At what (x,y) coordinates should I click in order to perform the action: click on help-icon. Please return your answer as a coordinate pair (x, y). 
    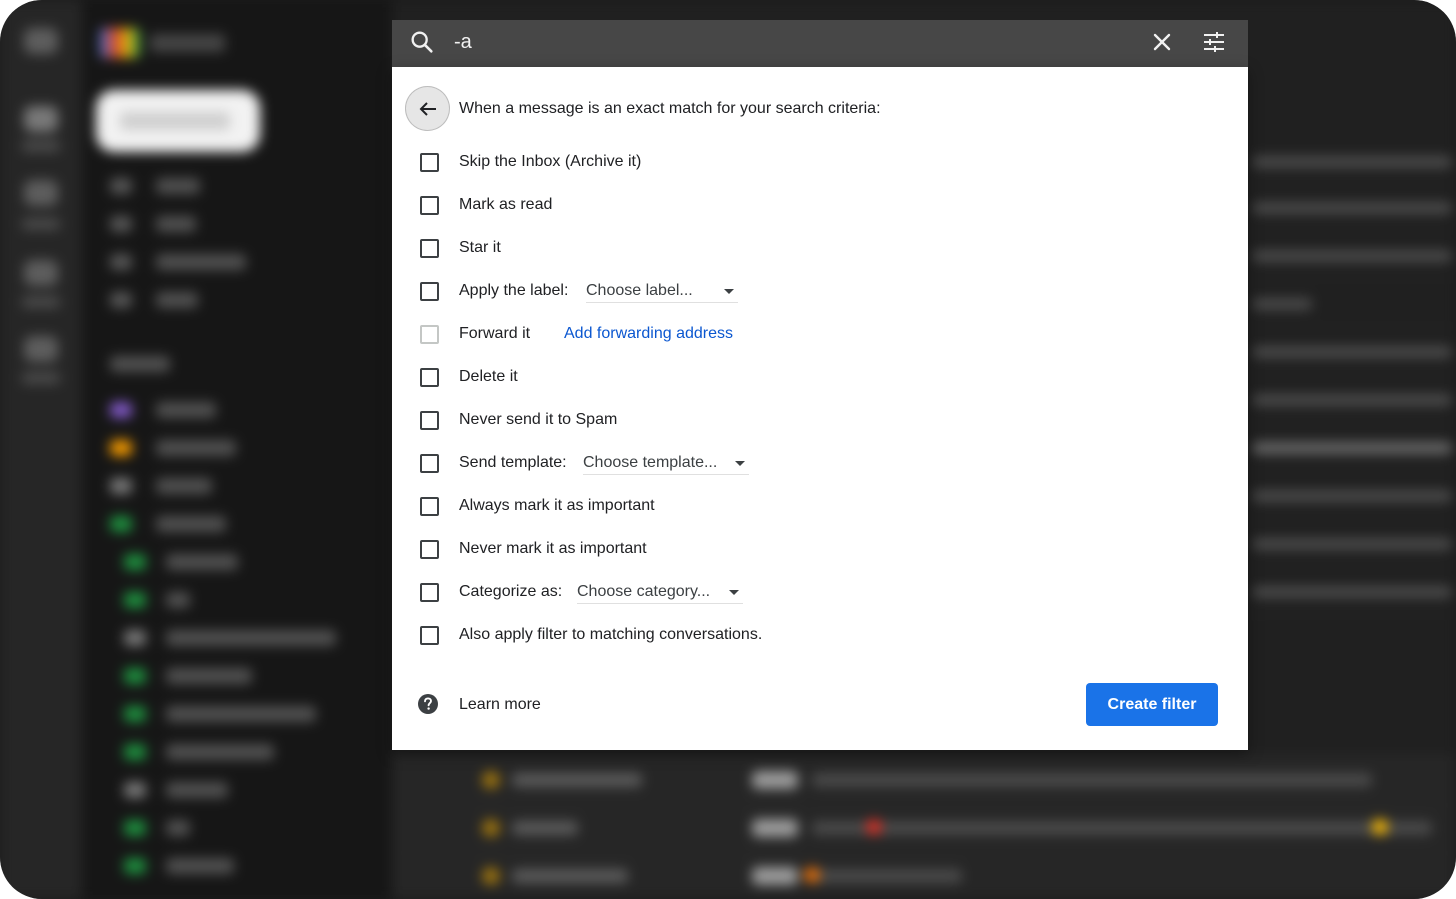
    Looking at the image, I should click on (428, 704).